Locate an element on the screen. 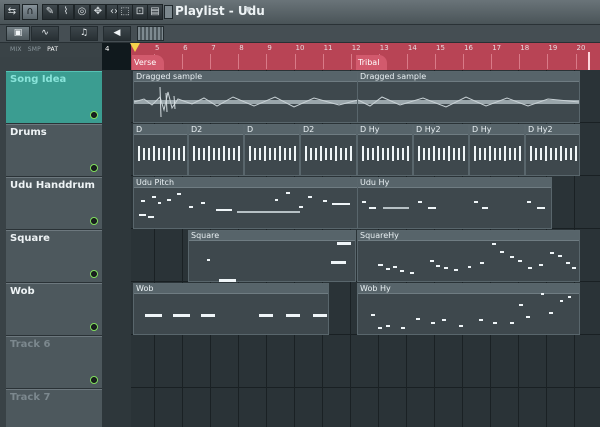  select-icon: ⬚ is located at coordinates (125, 12).